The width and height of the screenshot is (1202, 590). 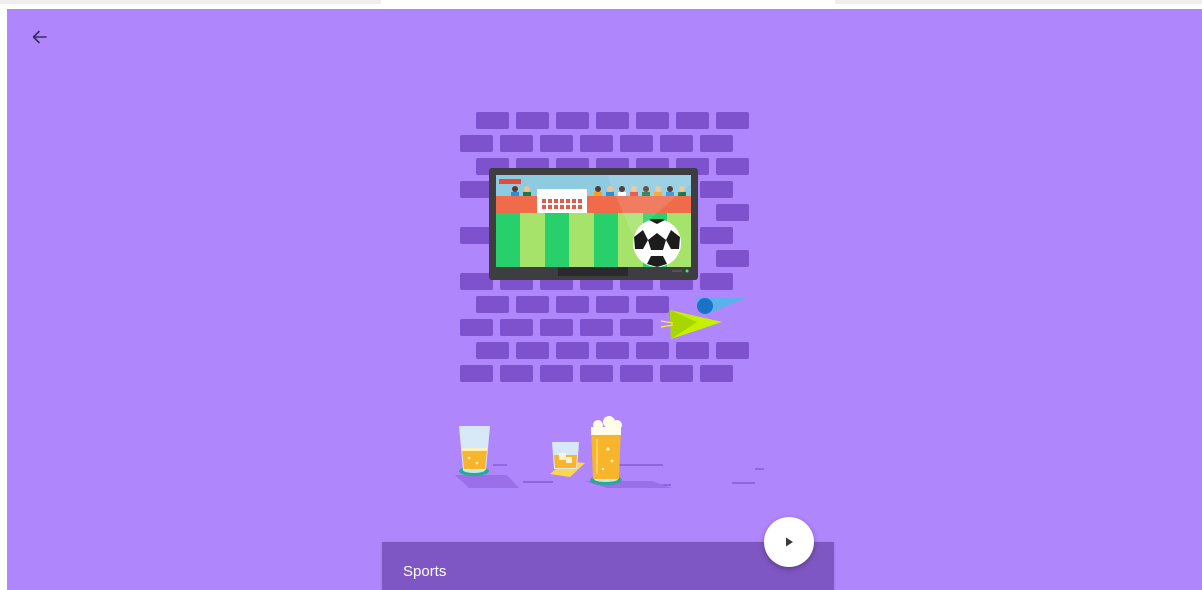 I want to click on top-strip-left, so click(x=190, y=2).